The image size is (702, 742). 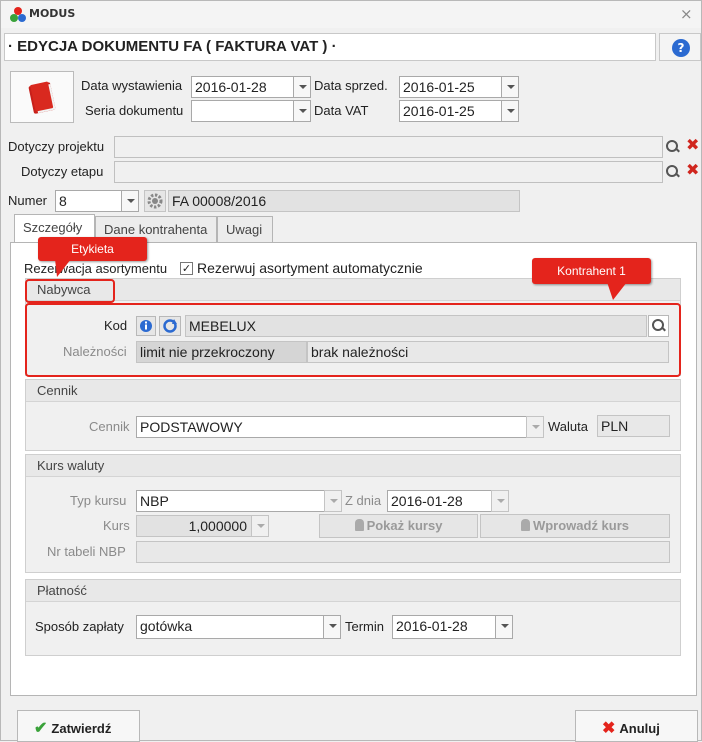 I want to click on kontrahent-pointer, so click(x=617, y=291).